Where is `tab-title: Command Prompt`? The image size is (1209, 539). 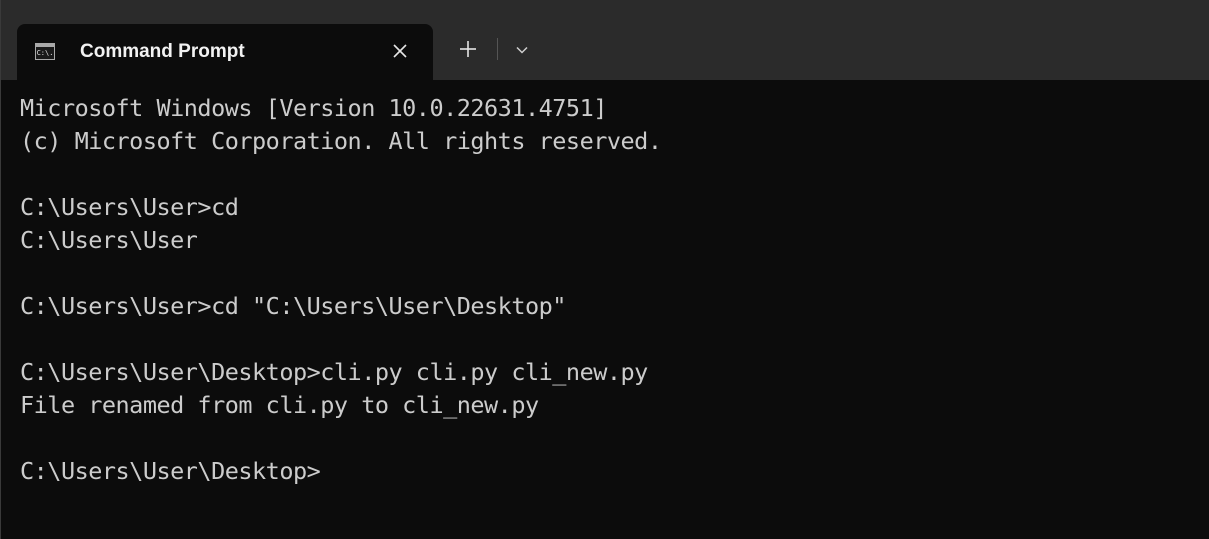 tab-title: Command Prompt is located at coordinates (162, 51).